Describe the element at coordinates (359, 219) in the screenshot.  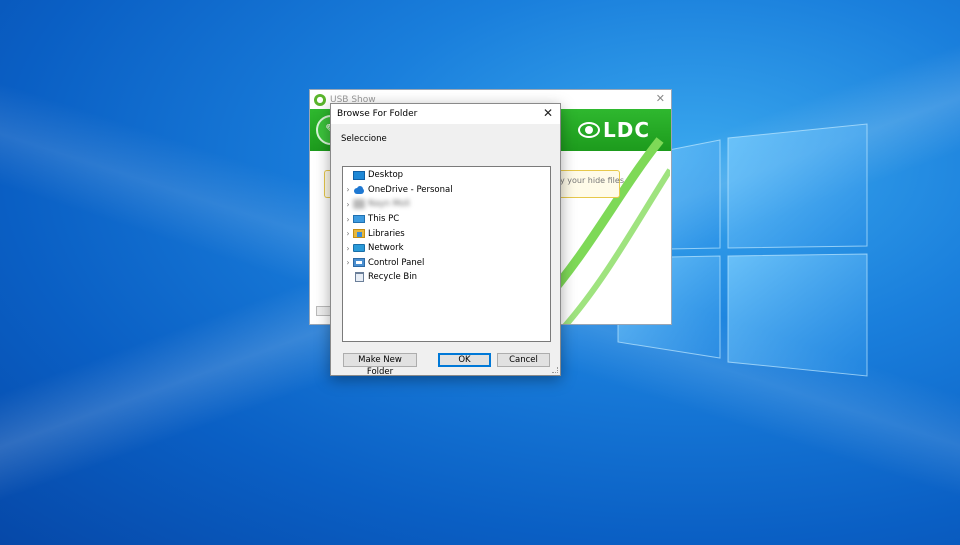
I see `computer-icon` at that location.